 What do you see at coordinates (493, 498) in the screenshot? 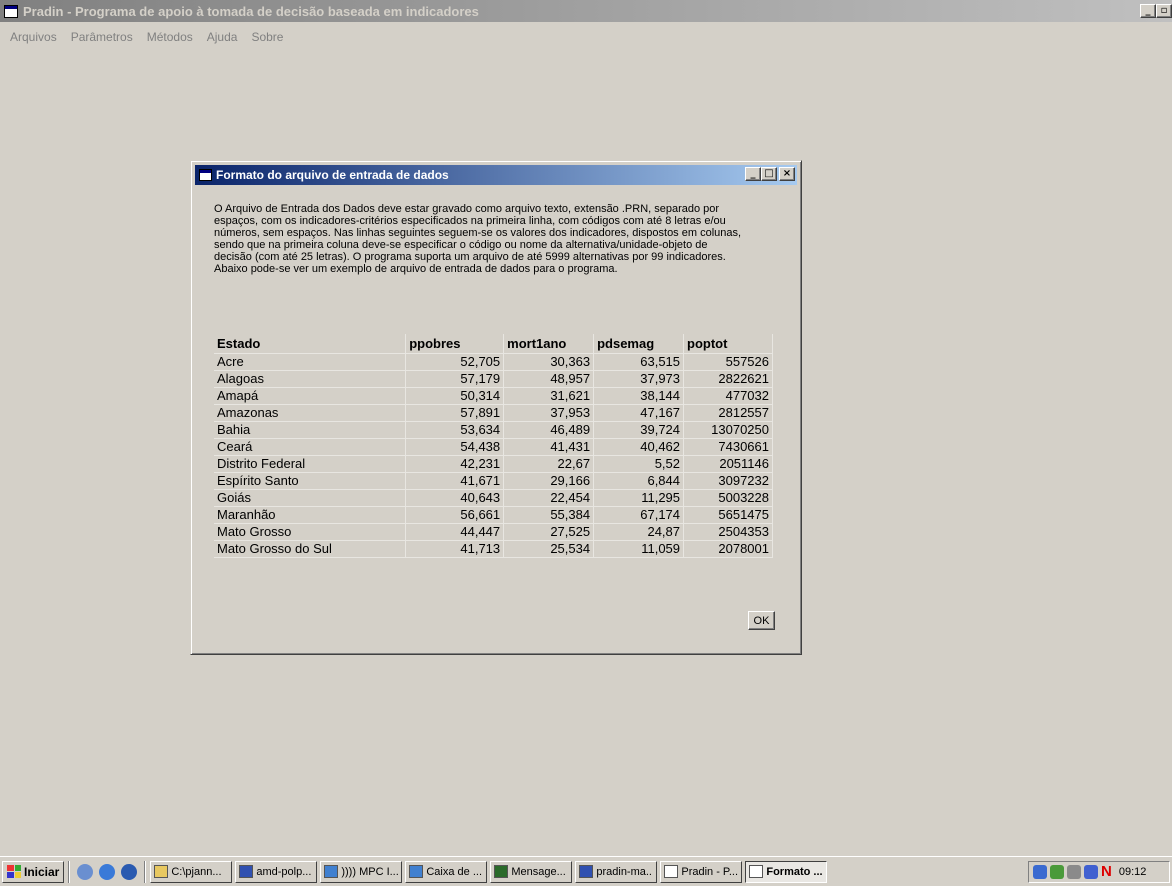
I see `table-row: Goiás 40,643 22,454 11,295 5003228` at bounding box center [493, 498].